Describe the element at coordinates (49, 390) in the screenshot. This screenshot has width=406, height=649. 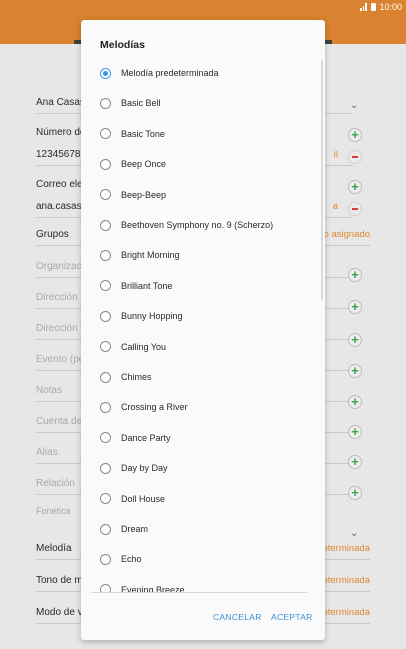
I see `notes-label: Notas` at that location.